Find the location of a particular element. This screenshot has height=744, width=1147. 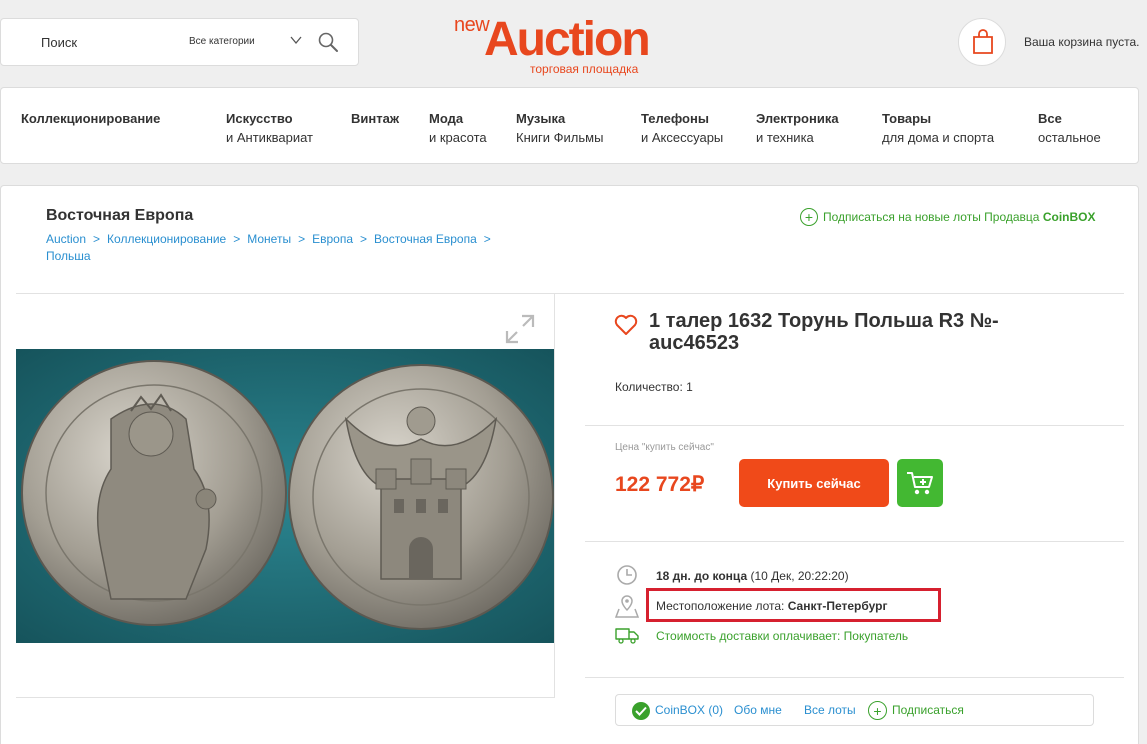

shopping-bag-icon is located at coordinates (983, 41).